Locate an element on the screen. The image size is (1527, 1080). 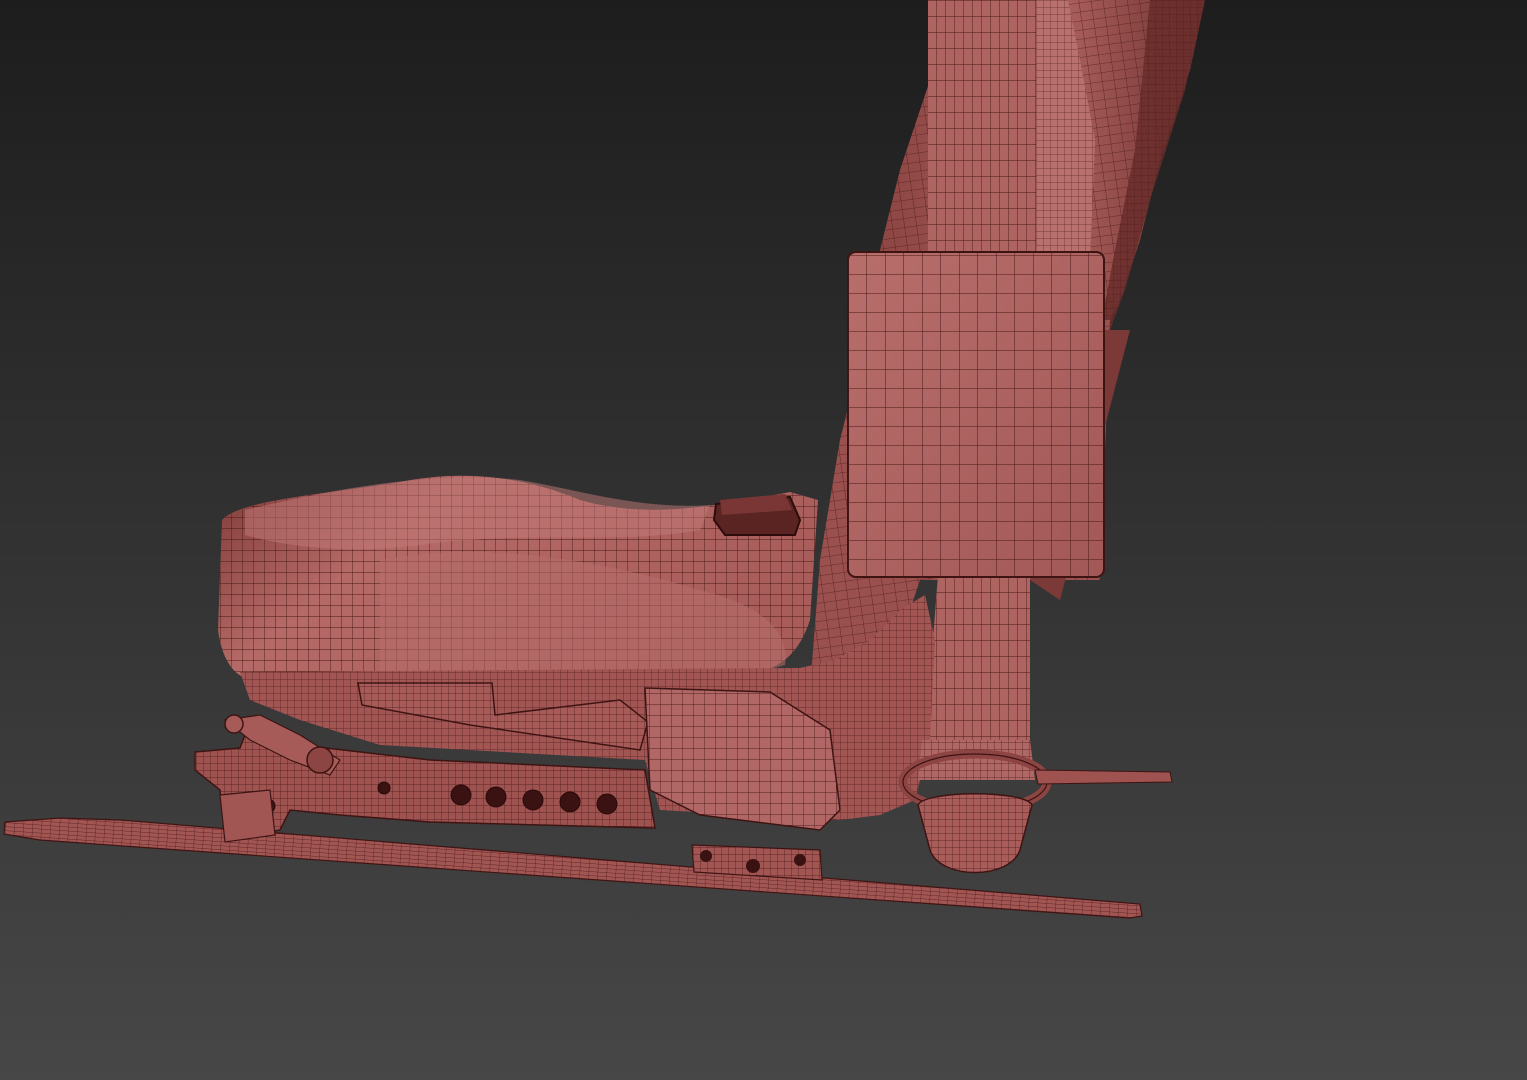
seat-rail-back is located at coordinates (1103, 777).